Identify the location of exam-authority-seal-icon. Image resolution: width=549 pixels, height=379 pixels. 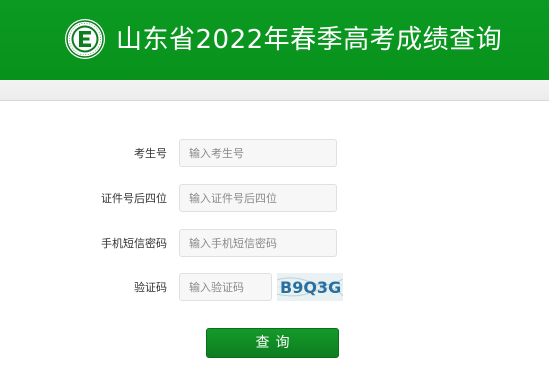
(85, 39).